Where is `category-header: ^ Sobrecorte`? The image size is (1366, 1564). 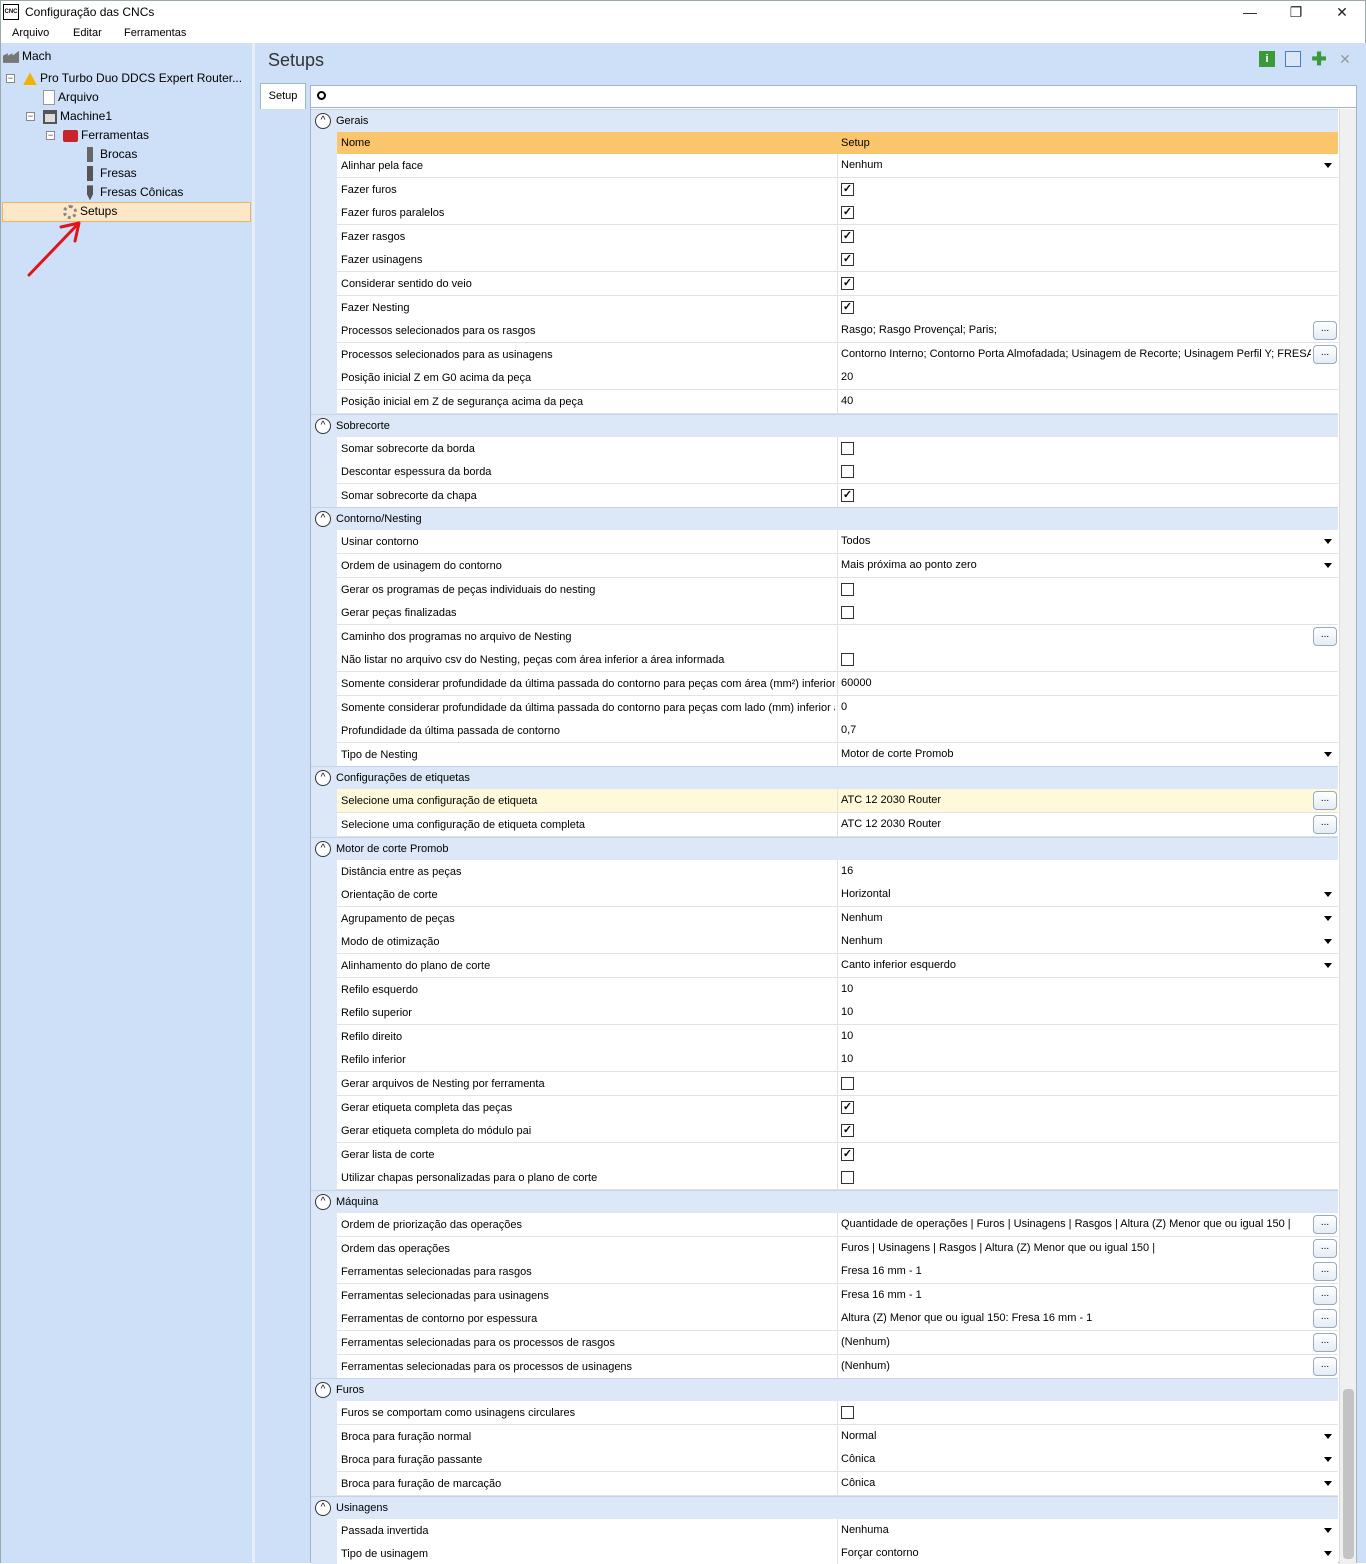 category-header: ^ Sobrecorte is located at coordinates (824, 425).